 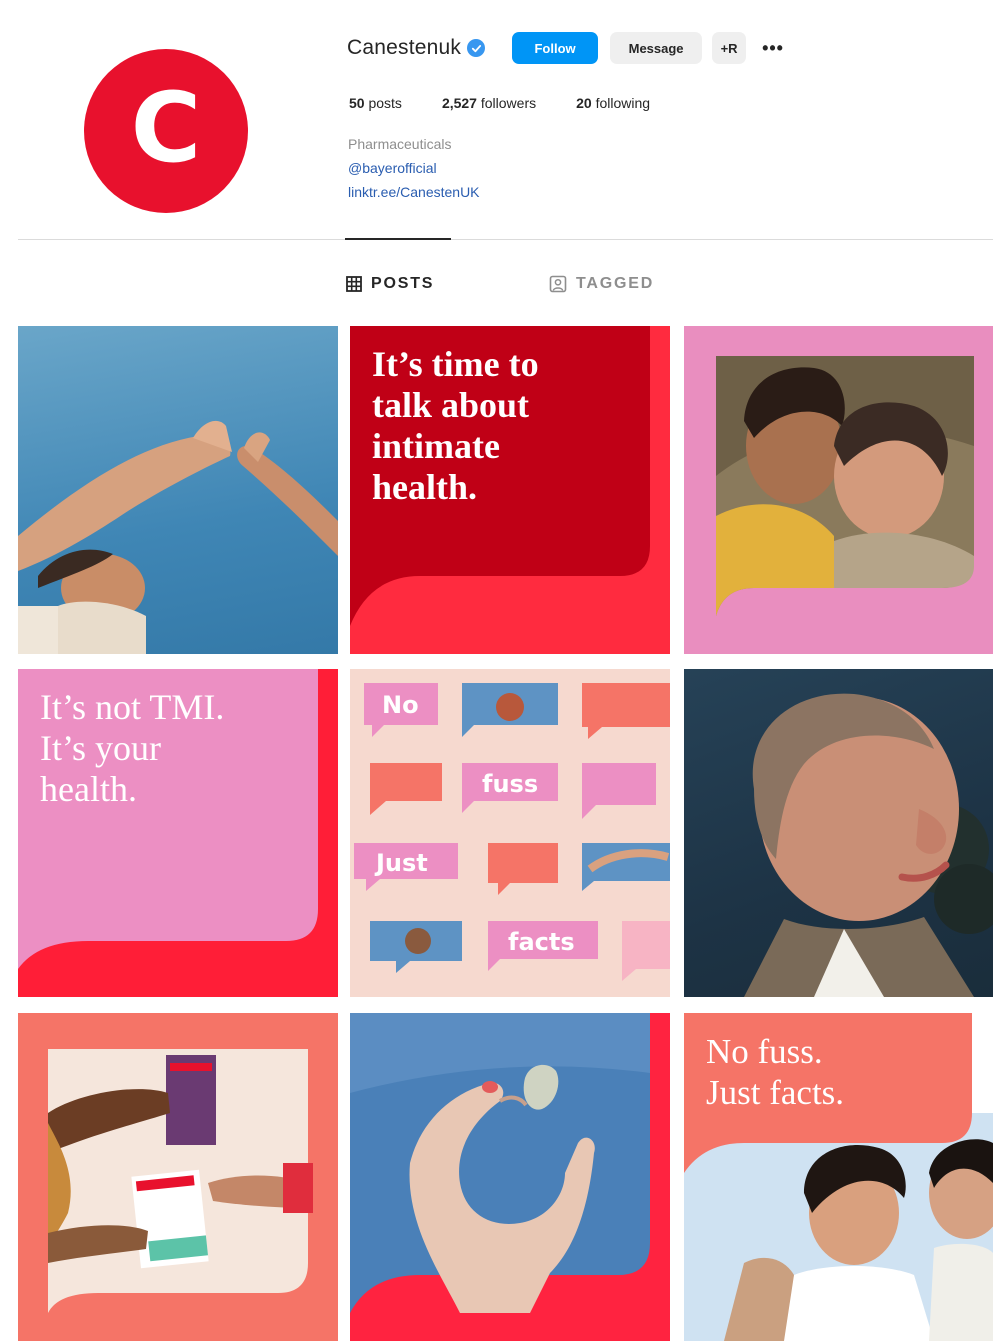 What do you see at coordinates (414, 192) in the screenshot?
I see `bio-external-link: linktr.ee/CanestenUK` at bounding box center [414, 192].